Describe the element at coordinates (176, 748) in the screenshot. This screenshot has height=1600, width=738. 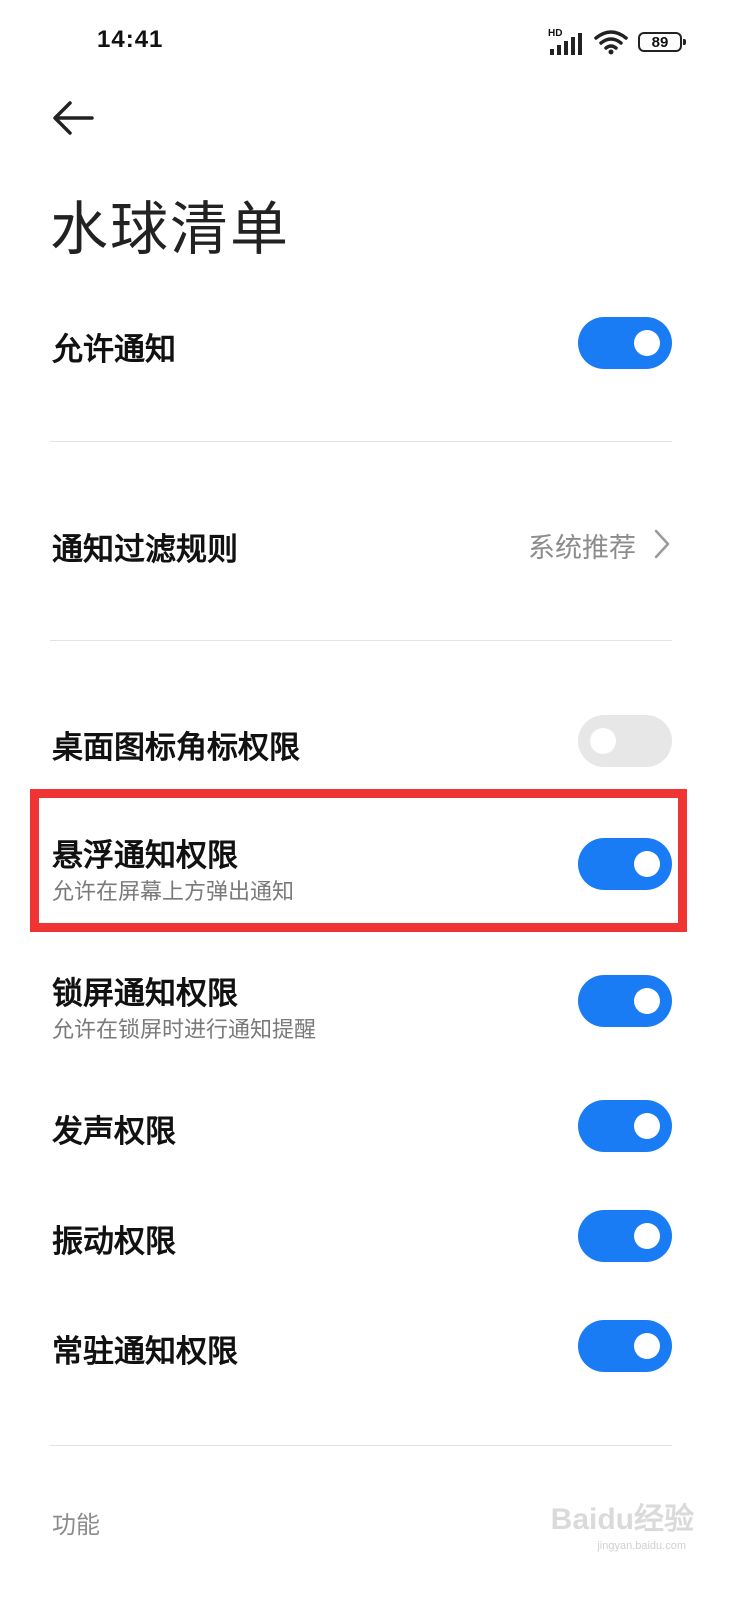
I see `setting-label: 桌面图标角标权限` at that location.